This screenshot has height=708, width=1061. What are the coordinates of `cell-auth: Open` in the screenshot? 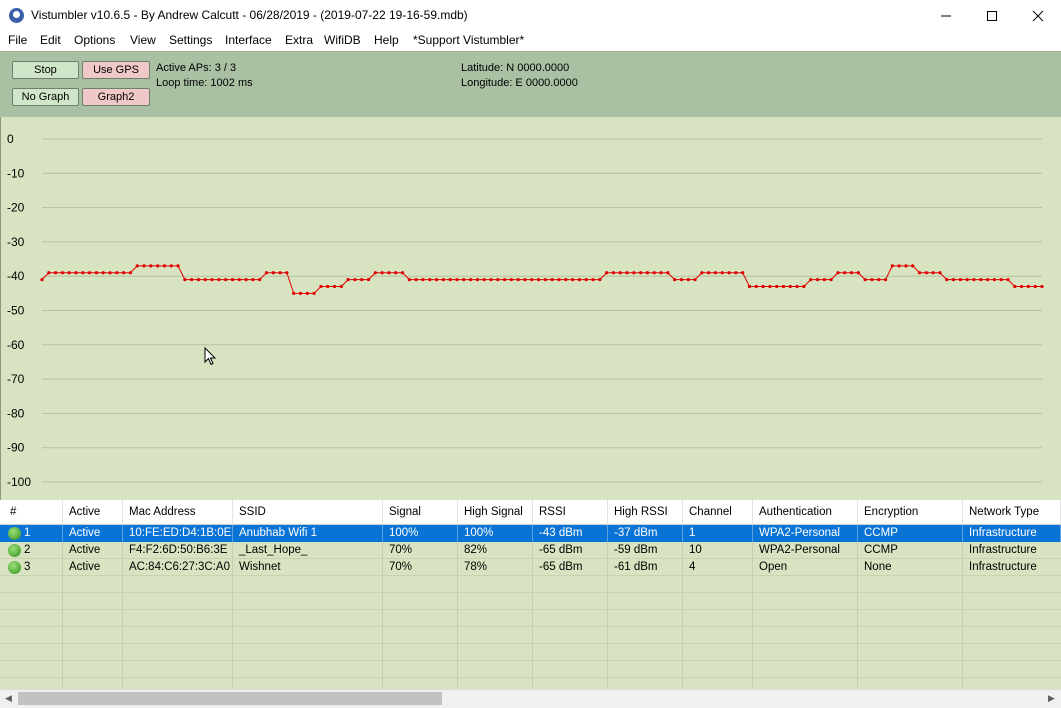 It's located at (773, 567).